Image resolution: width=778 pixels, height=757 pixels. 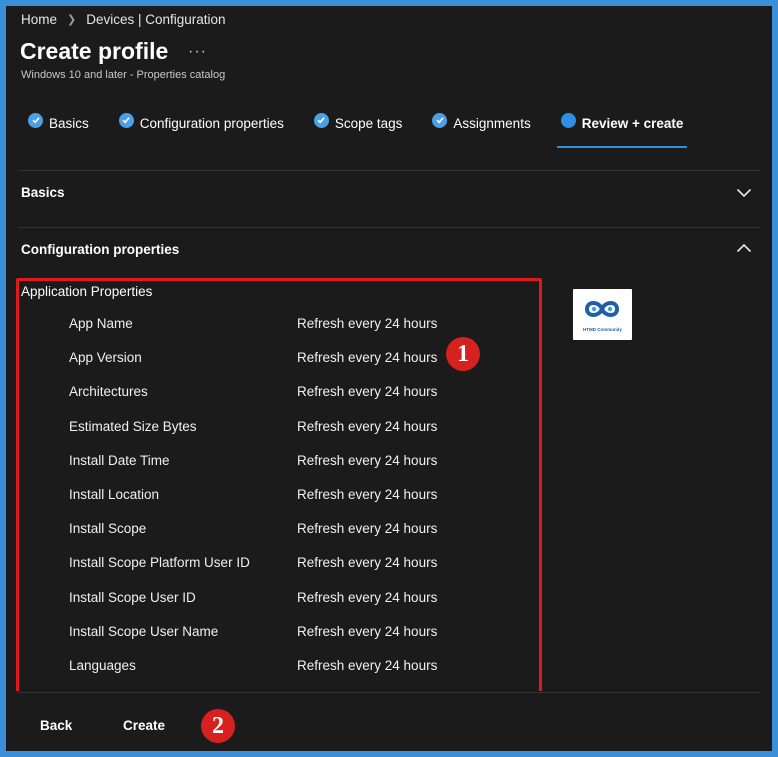 I want to click on step-label: Assignments, so click(x=492, y=123).